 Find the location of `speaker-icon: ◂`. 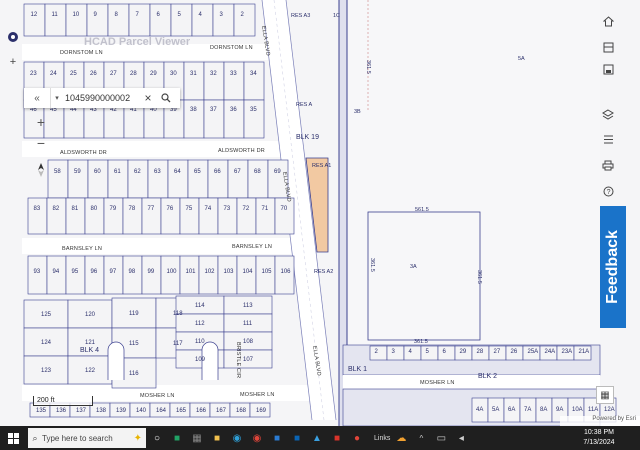

speaker-icon: ◂ is located at coordinates (461, 438).